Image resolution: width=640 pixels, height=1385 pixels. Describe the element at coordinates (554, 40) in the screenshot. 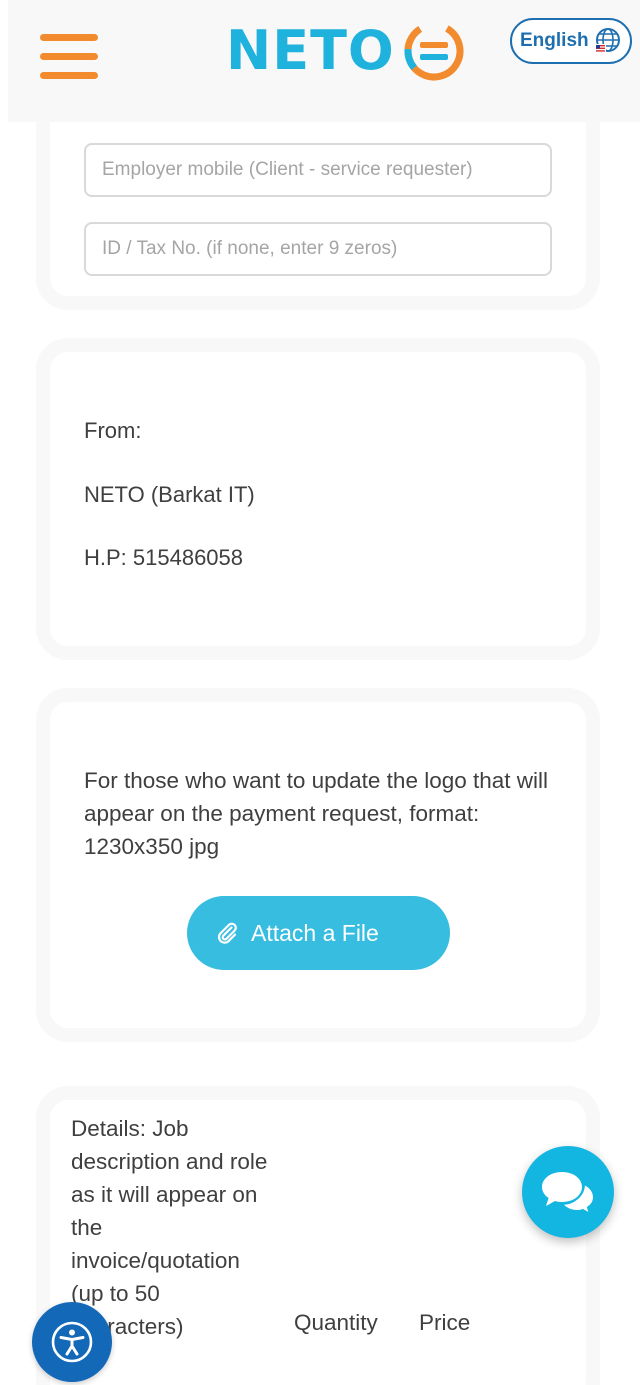

I see `language-label: English` at that location.